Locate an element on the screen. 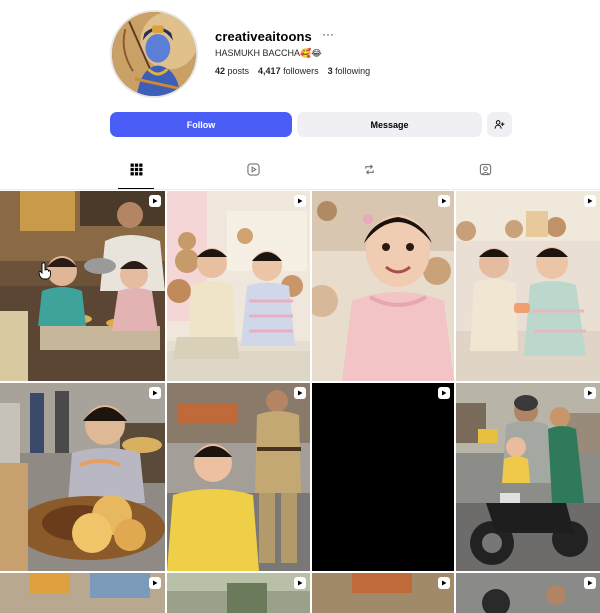 Image resolution: width=600 pixels, height=613 pixels. message-button: Message is located at coordinates (389, 124).